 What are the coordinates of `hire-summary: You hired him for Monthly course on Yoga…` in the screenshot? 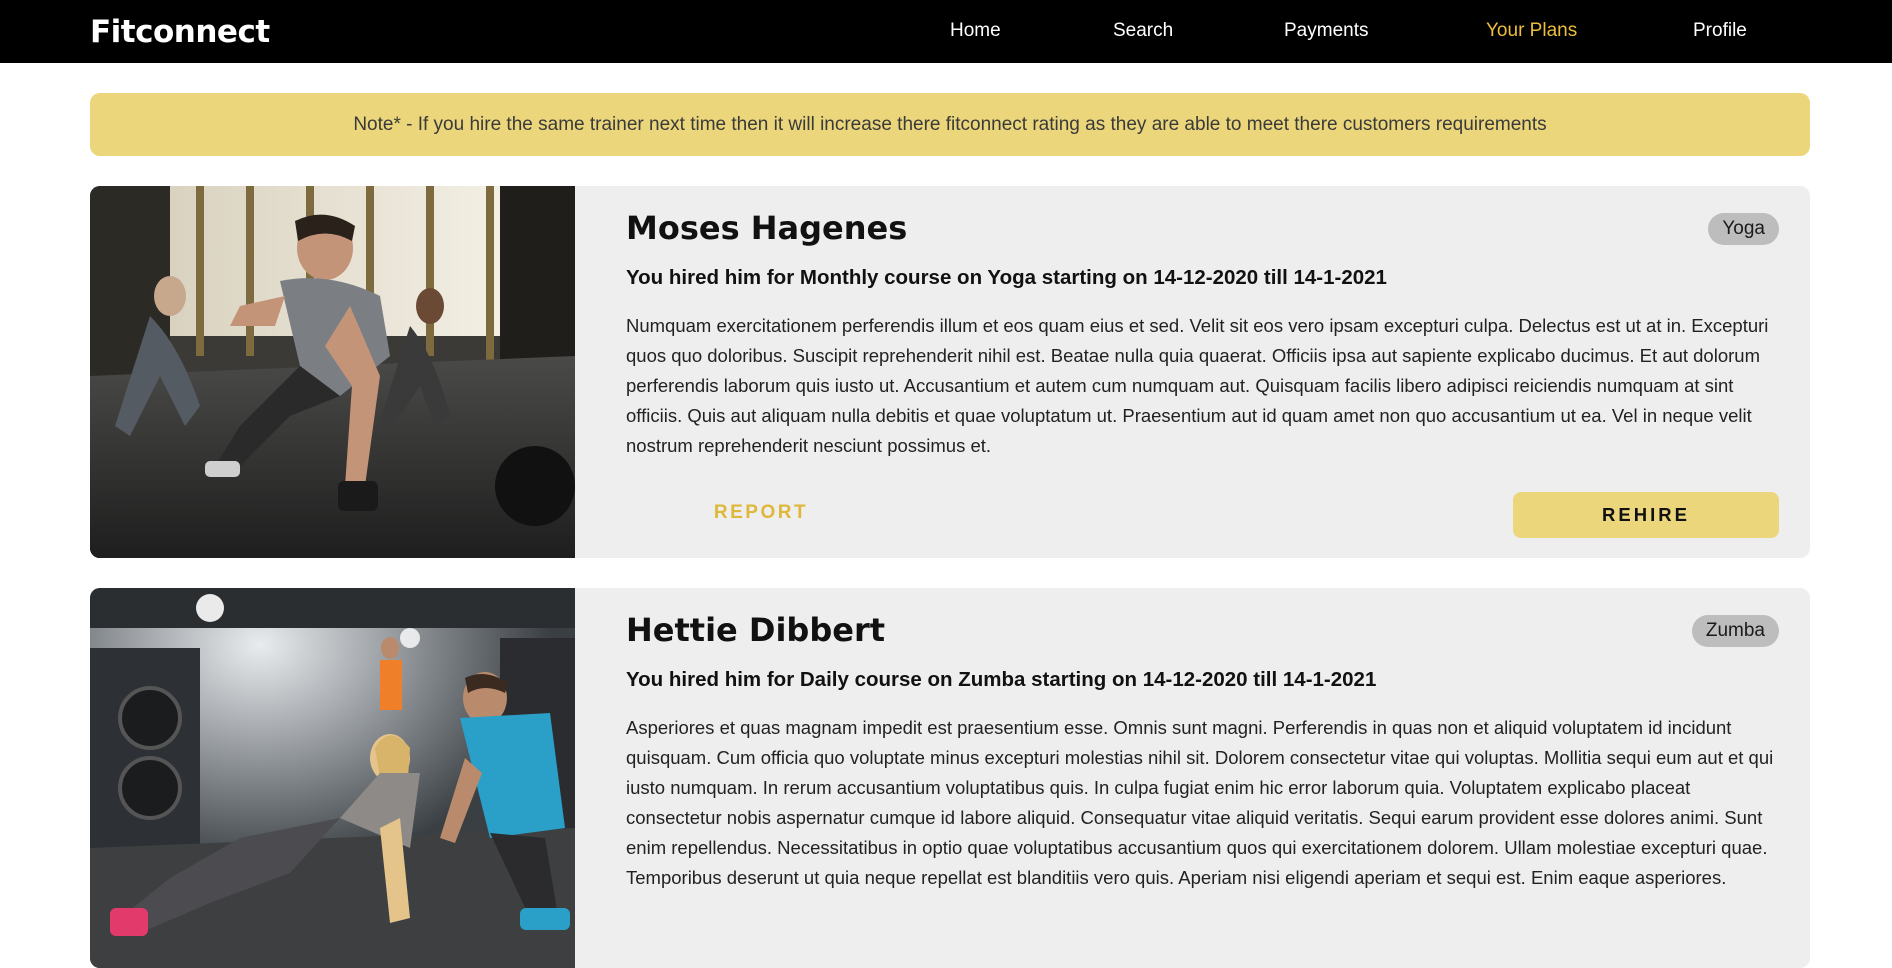 It's located at (1006, 277).